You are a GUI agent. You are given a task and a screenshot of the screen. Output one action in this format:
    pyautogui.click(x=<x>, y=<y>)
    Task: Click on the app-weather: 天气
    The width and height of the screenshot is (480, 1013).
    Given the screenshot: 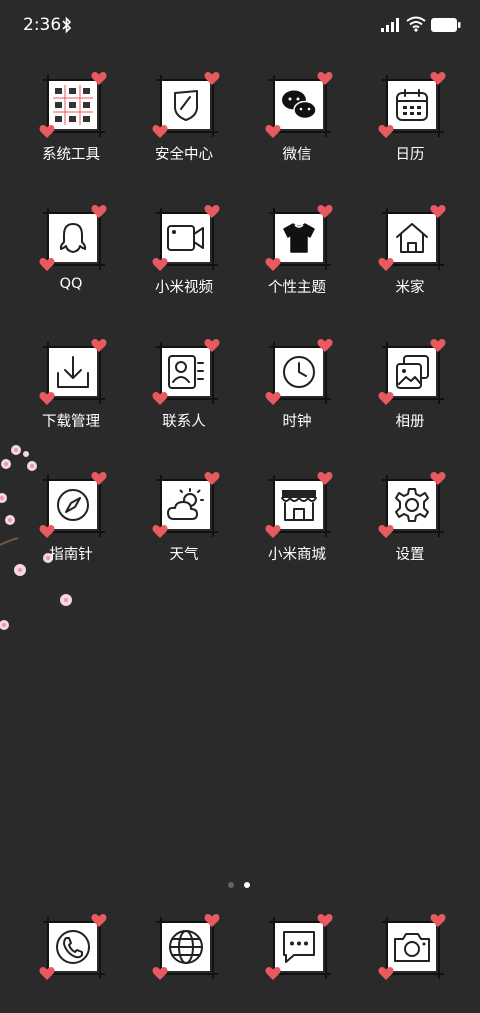 What is the action you would take?
    pyautogui.click(x=179, y=527)
    